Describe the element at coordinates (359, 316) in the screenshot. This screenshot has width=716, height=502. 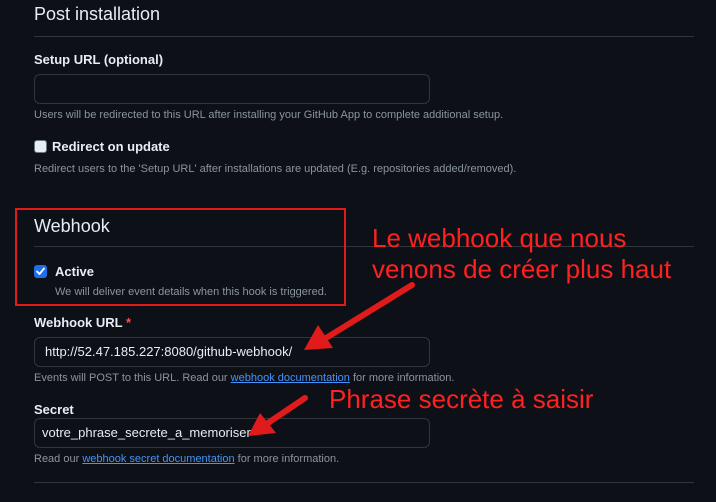
I see `arrow-to-webhook-url-icon` at that location.